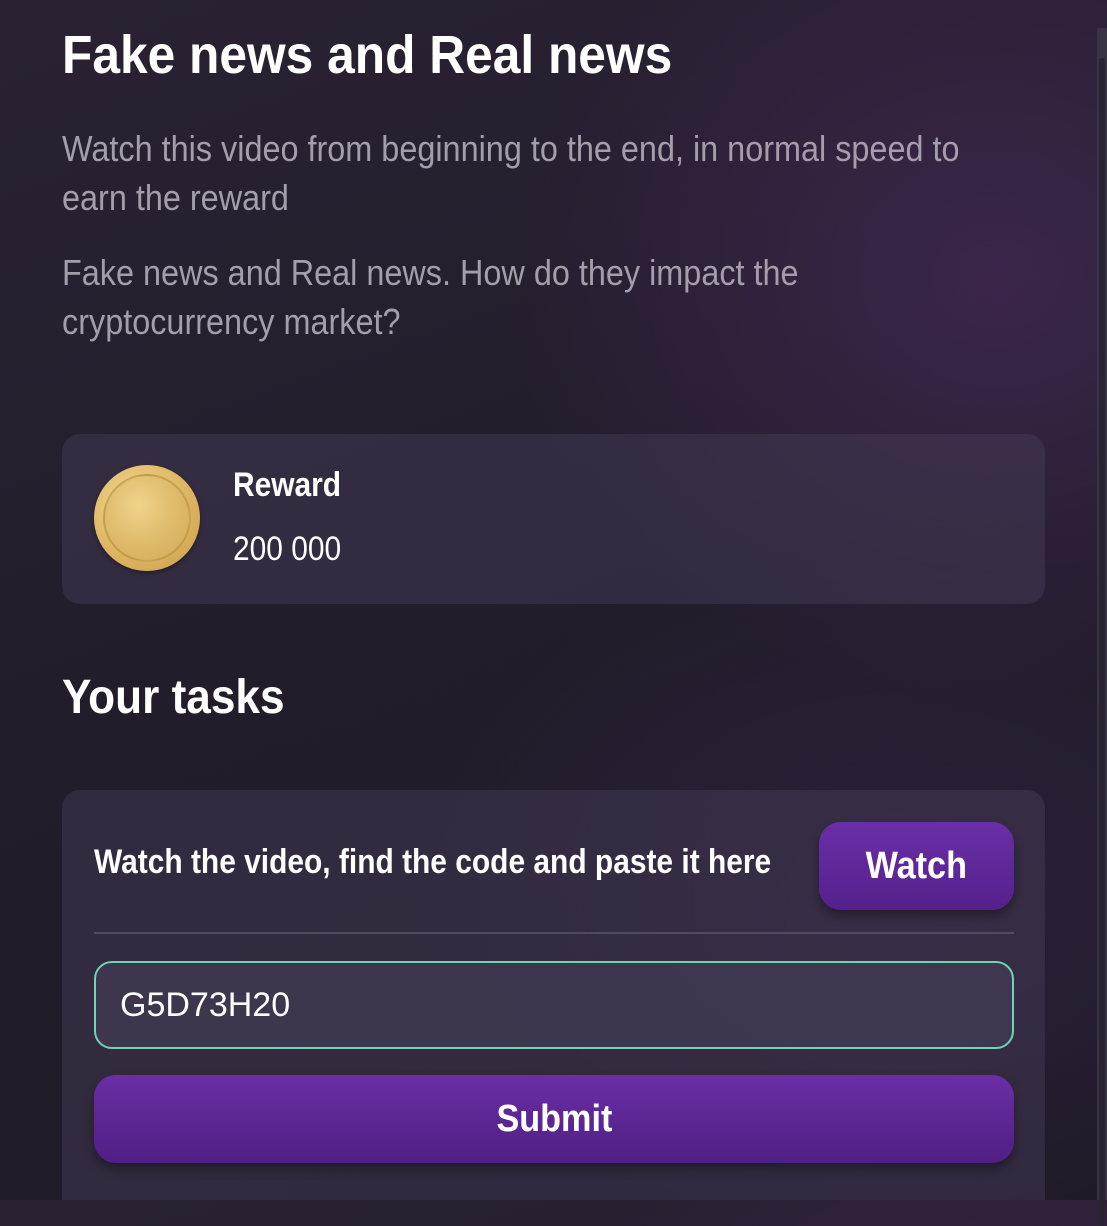 The height and width of the screenshot is (1226, 1107). I want to click on watch-button-label: Watch, so click(916, 865).